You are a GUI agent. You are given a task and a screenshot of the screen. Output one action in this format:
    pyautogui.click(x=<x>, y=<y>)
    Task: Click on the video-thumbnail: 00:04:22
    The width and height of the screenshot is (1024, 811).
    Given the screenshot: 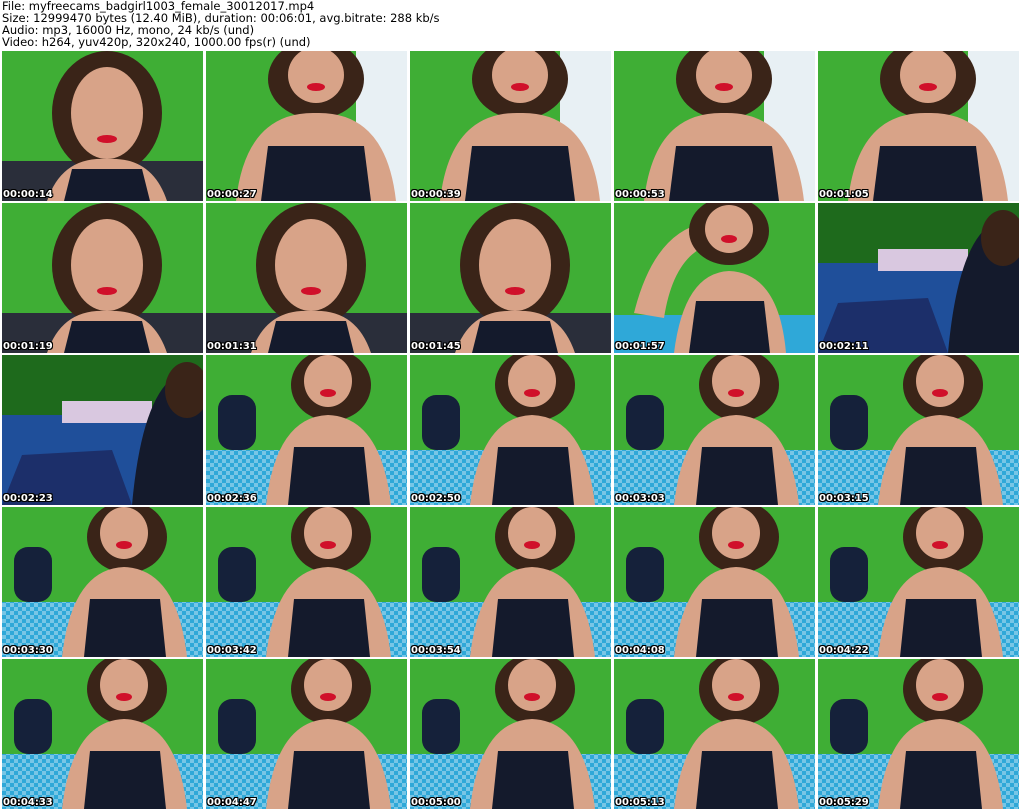 What is the action you would take?
    pyautogui.click(x=918, y=582)
    